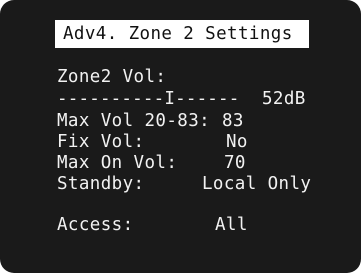 The width and height of the screenshot is (361, 273). What do you see at coordinates (233, 121) in the screenshot?
I see `max-vol-value: 83` at bounding box center [233, 121].